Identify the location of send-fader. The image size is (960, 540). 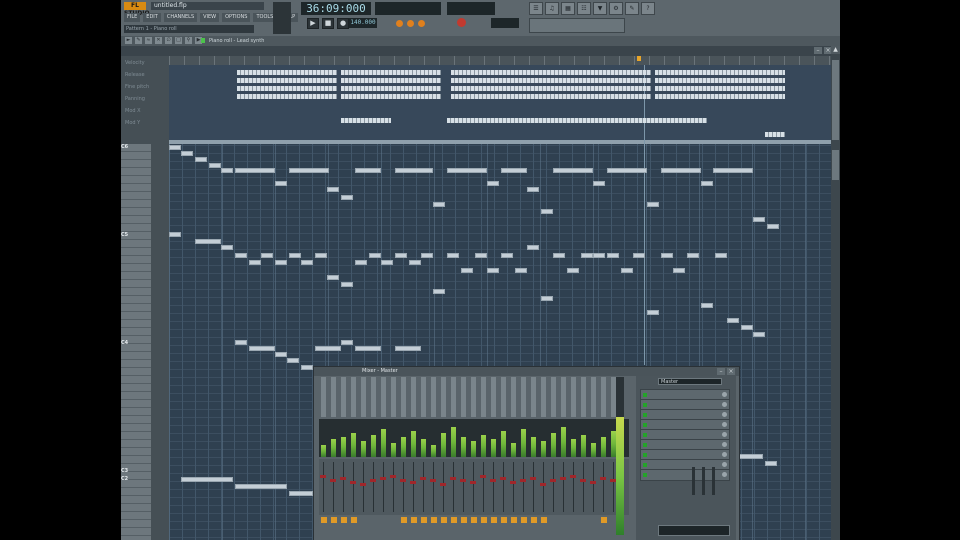
(713, 481).